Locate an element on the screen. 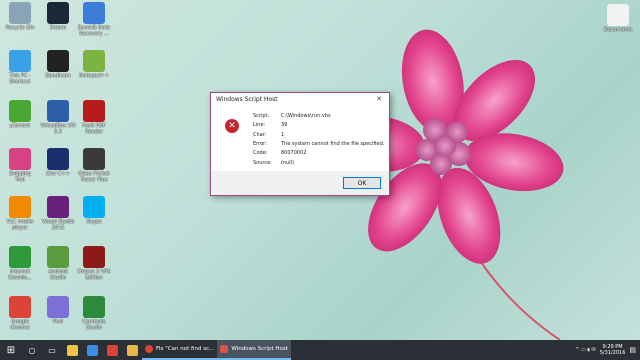  vfx-icon is located at coordinates (94, 257).